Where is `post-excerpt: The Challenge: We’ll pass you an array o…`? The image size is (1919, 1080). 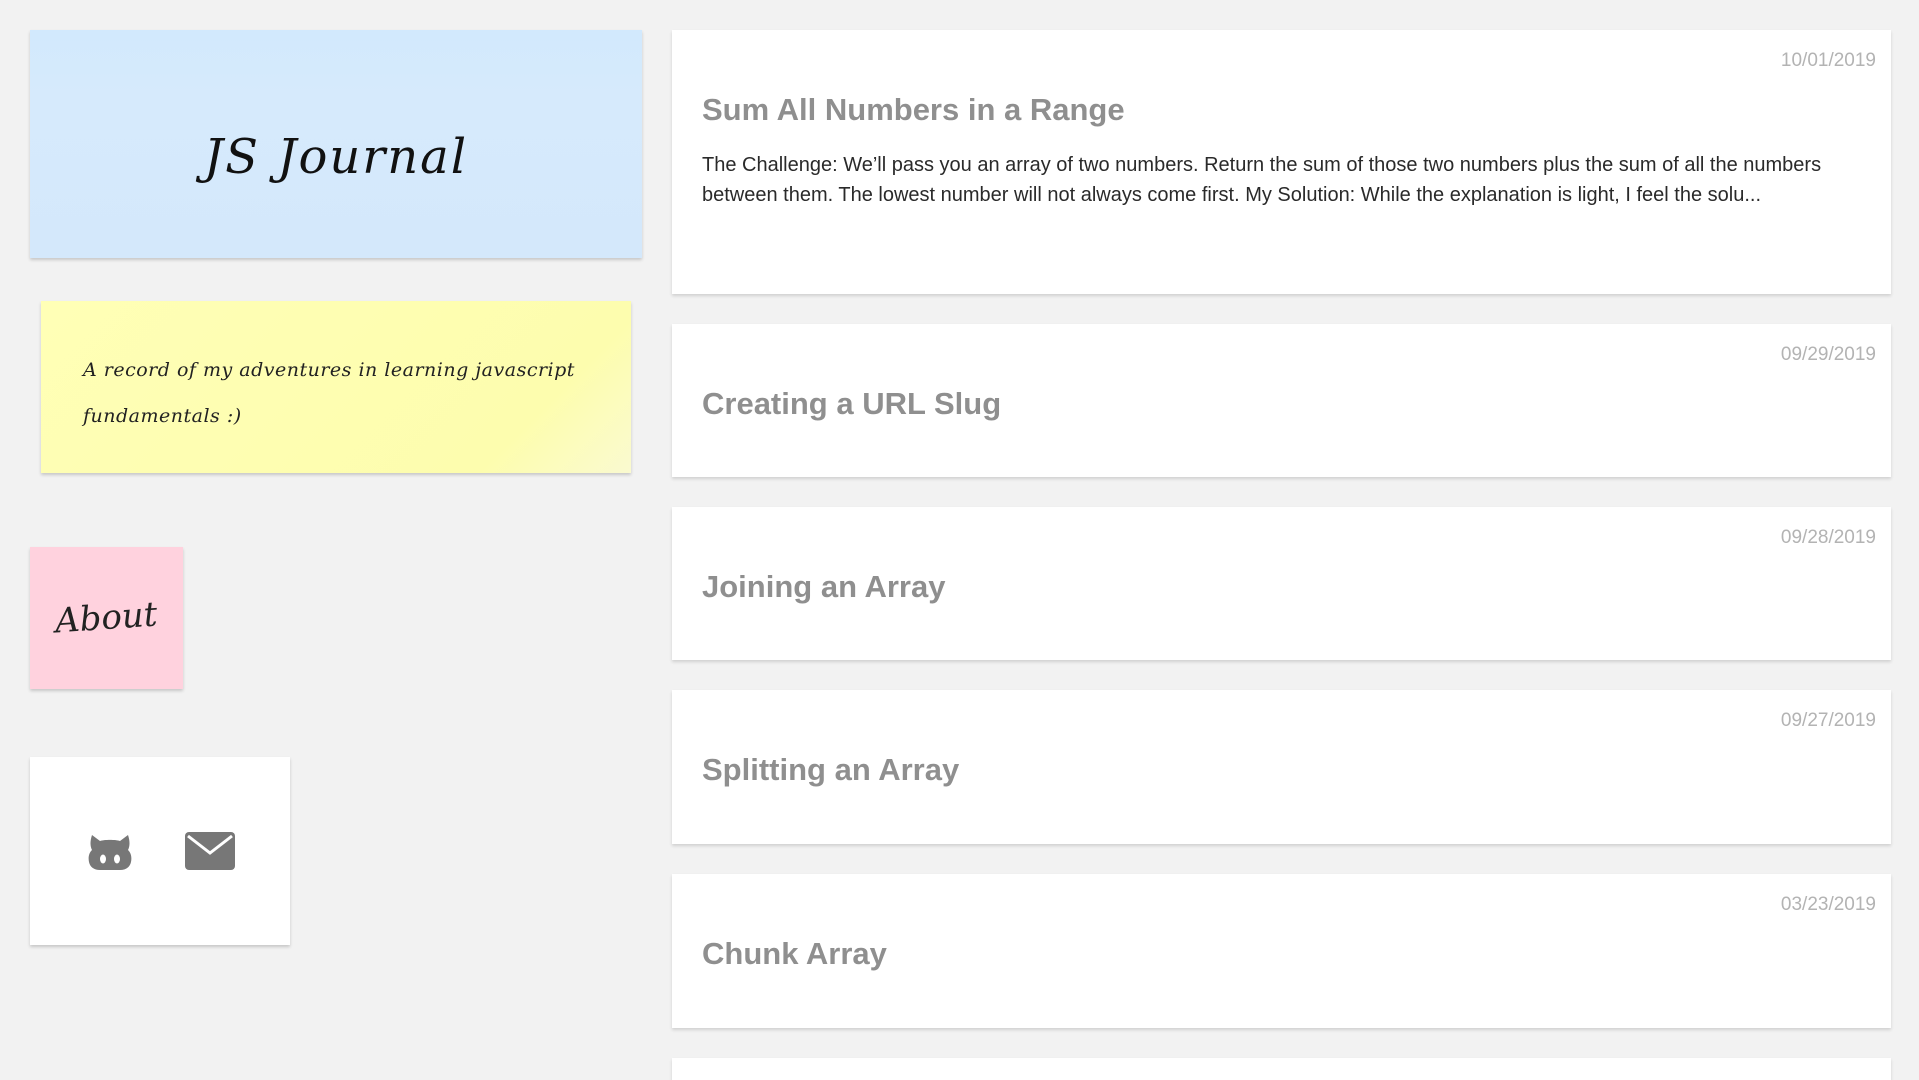
post-excerpt: The Challenge: We’ll pass you an array o… is located at coordinates (1262, 180).